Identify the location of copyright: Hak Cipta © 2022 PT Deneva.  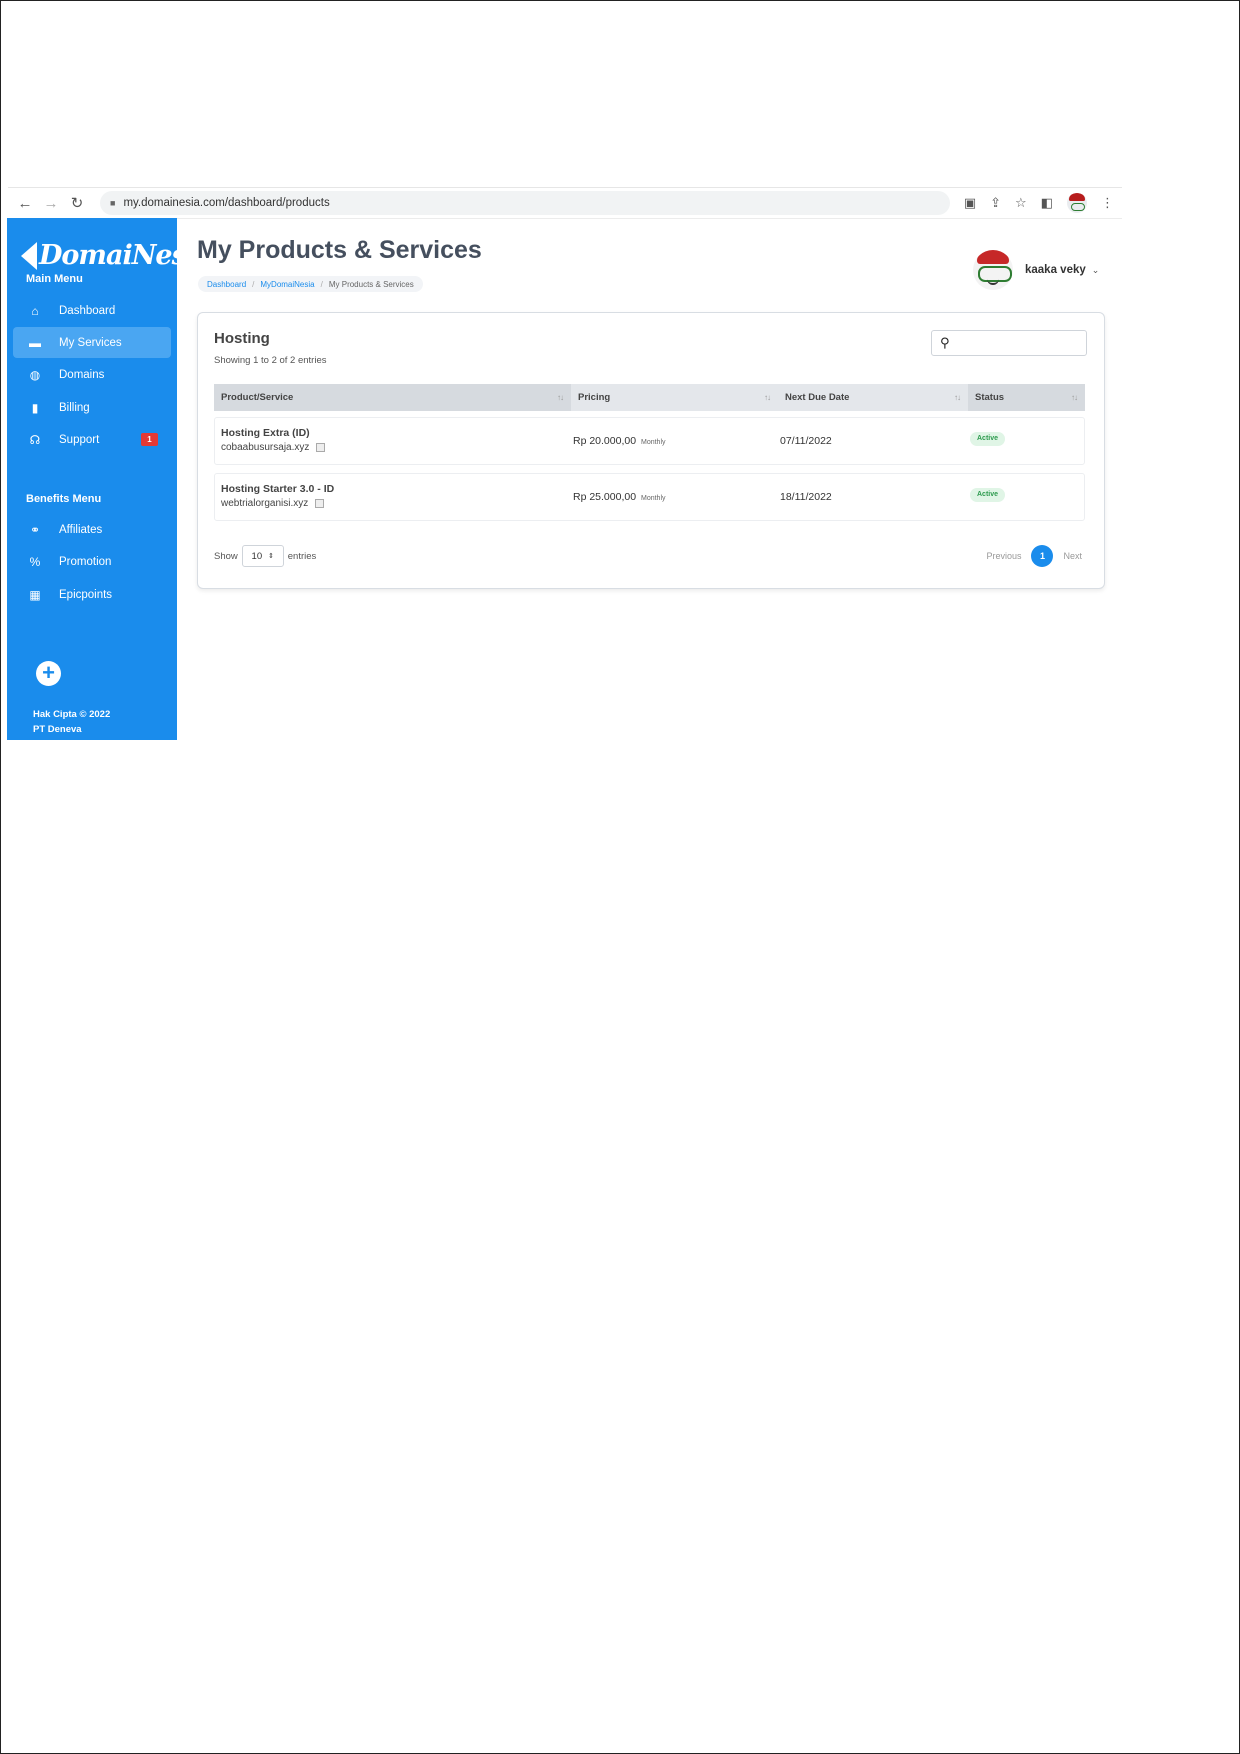
(72, 722).